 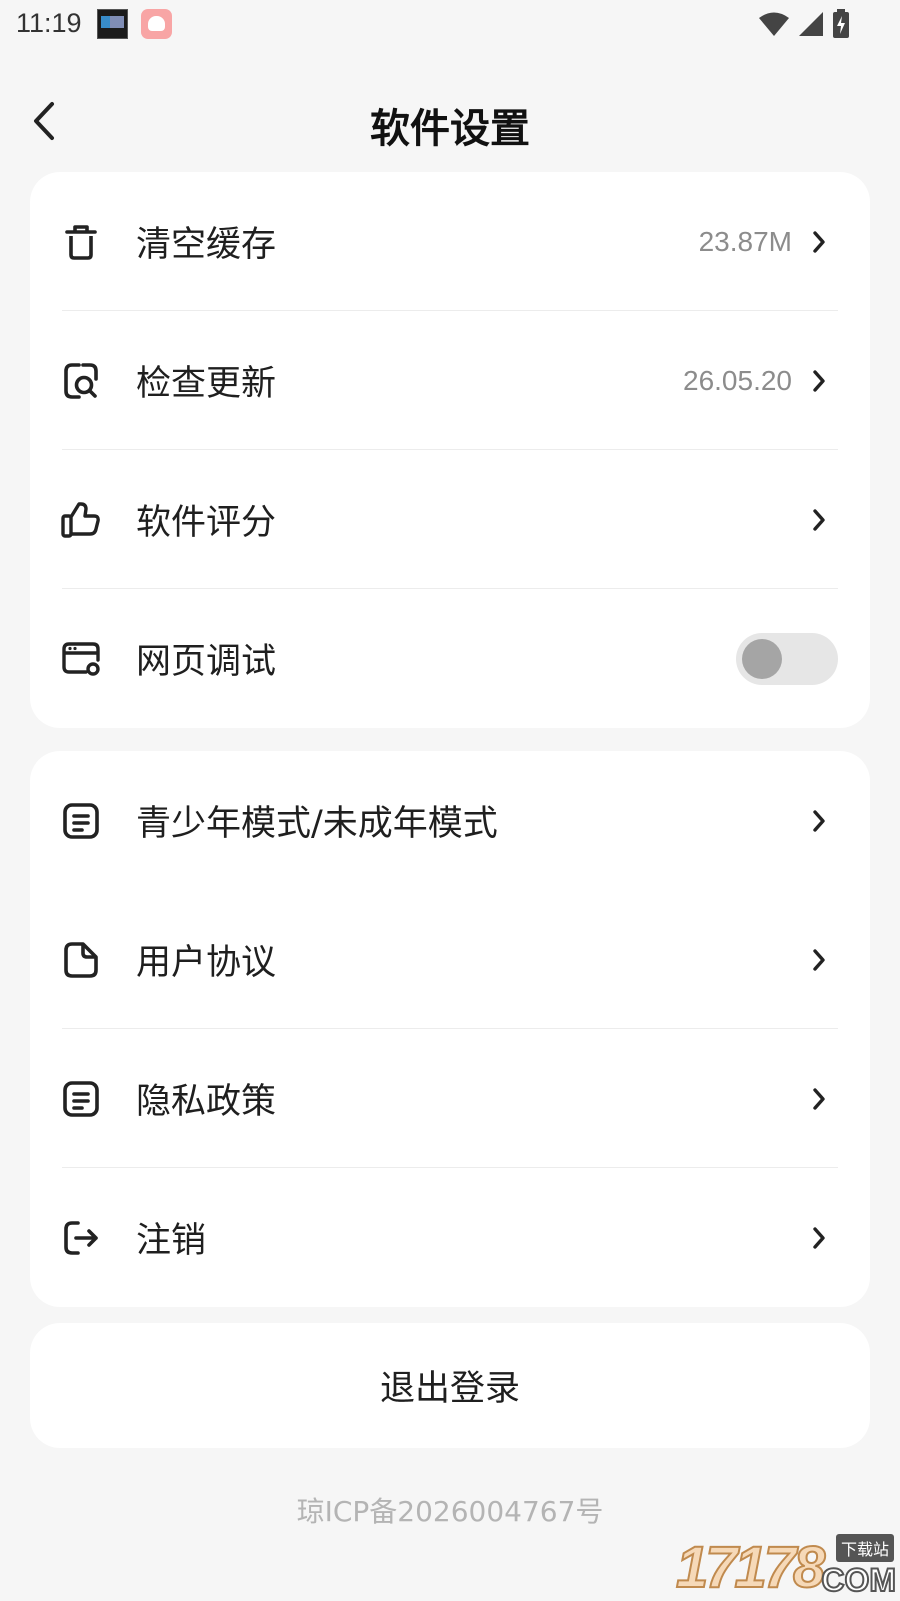 What do you see at coordinates (206, 662) in the screenshot?
I see `web-debug-label: 网页调试` at bounding box center [206, 662].